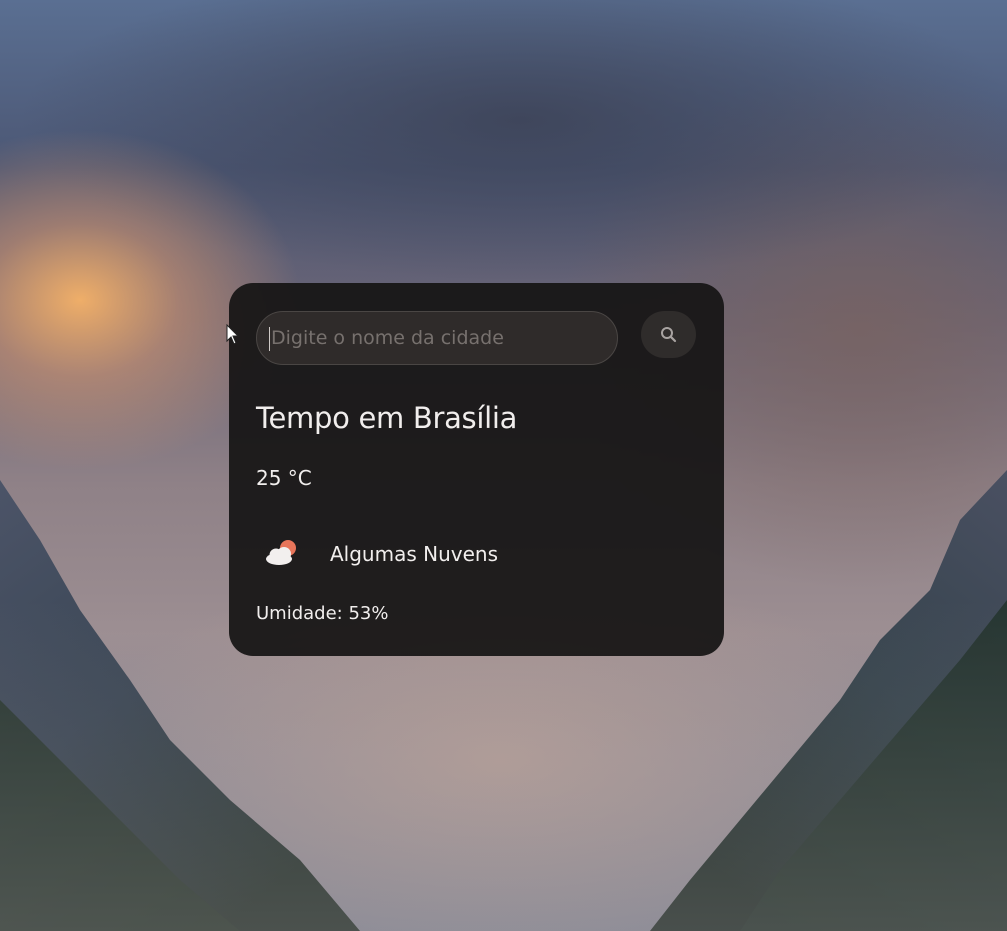 The width and height of the screenshot is (1007, 931). I want to click on city-search-input, so click(437, 338).